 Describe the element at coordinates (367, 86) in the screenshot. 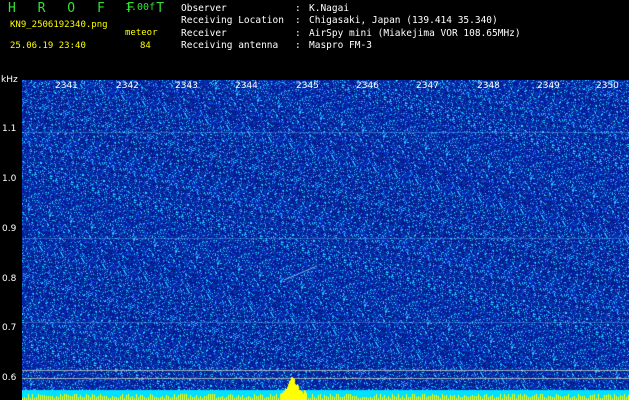

I see `x-tick-label: 2346` at that location.